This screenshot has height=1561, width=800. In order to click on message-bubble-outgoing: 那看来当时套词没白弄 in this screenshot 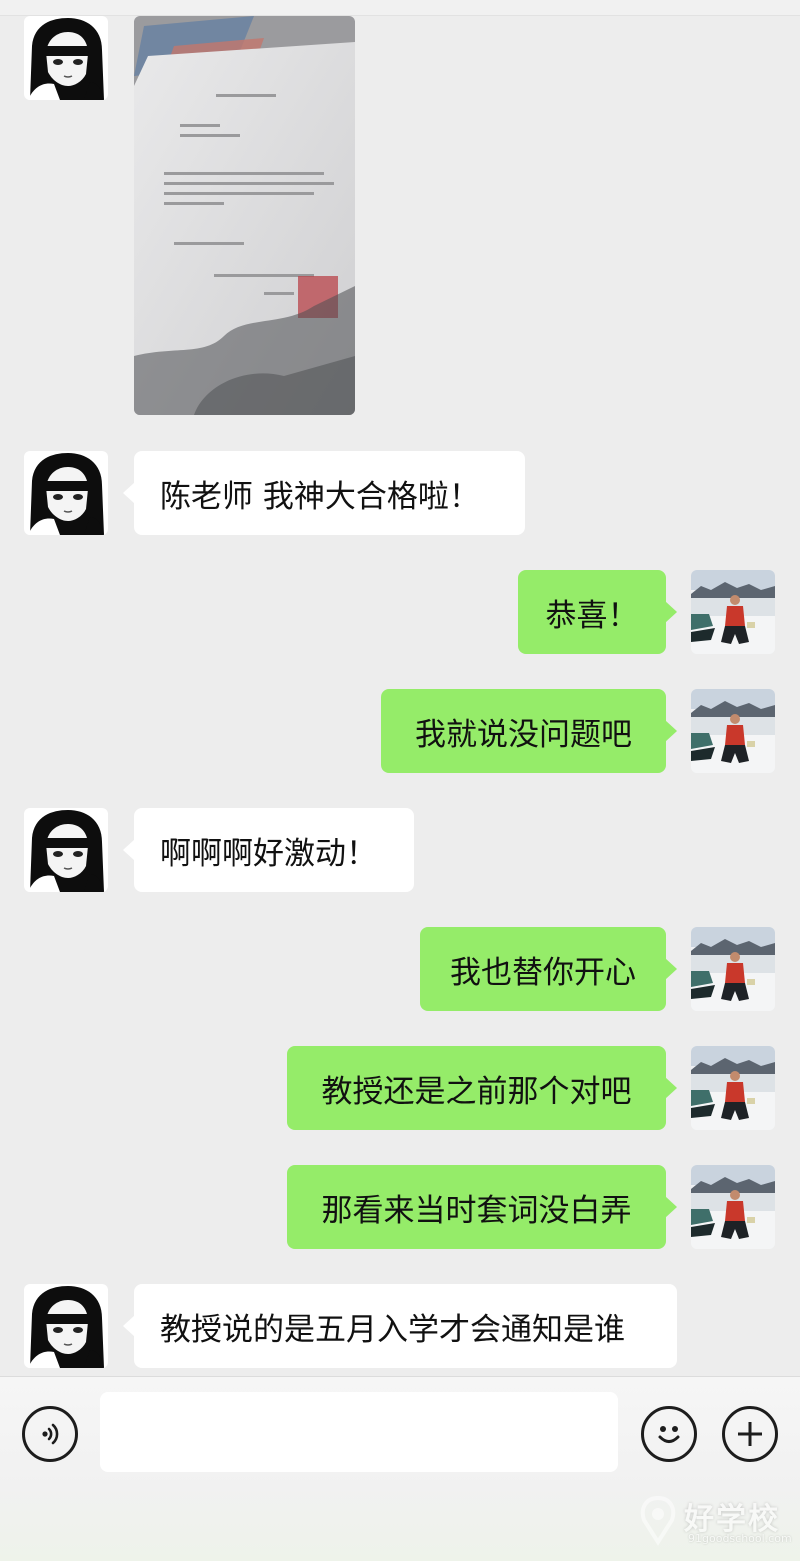, I will do `click(482, 1207)`.